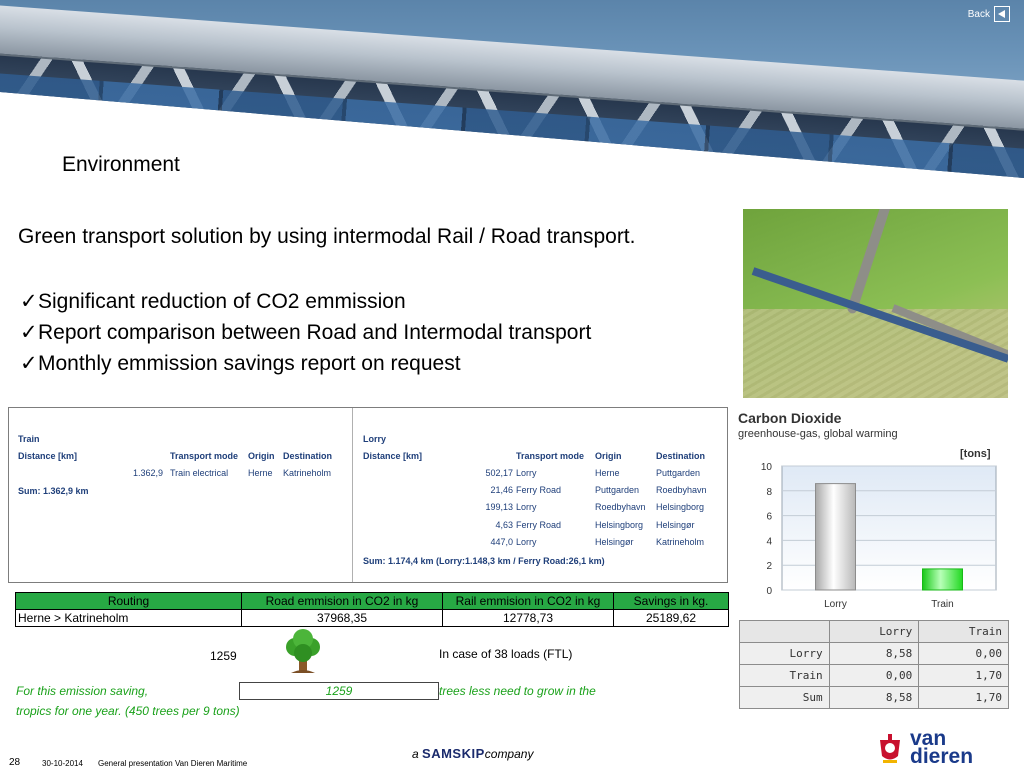  What do you see at coordinates (678, 473) in the screenshot?
I see `lorry-destination: Puttgarden` at bounding box center [678, 473].